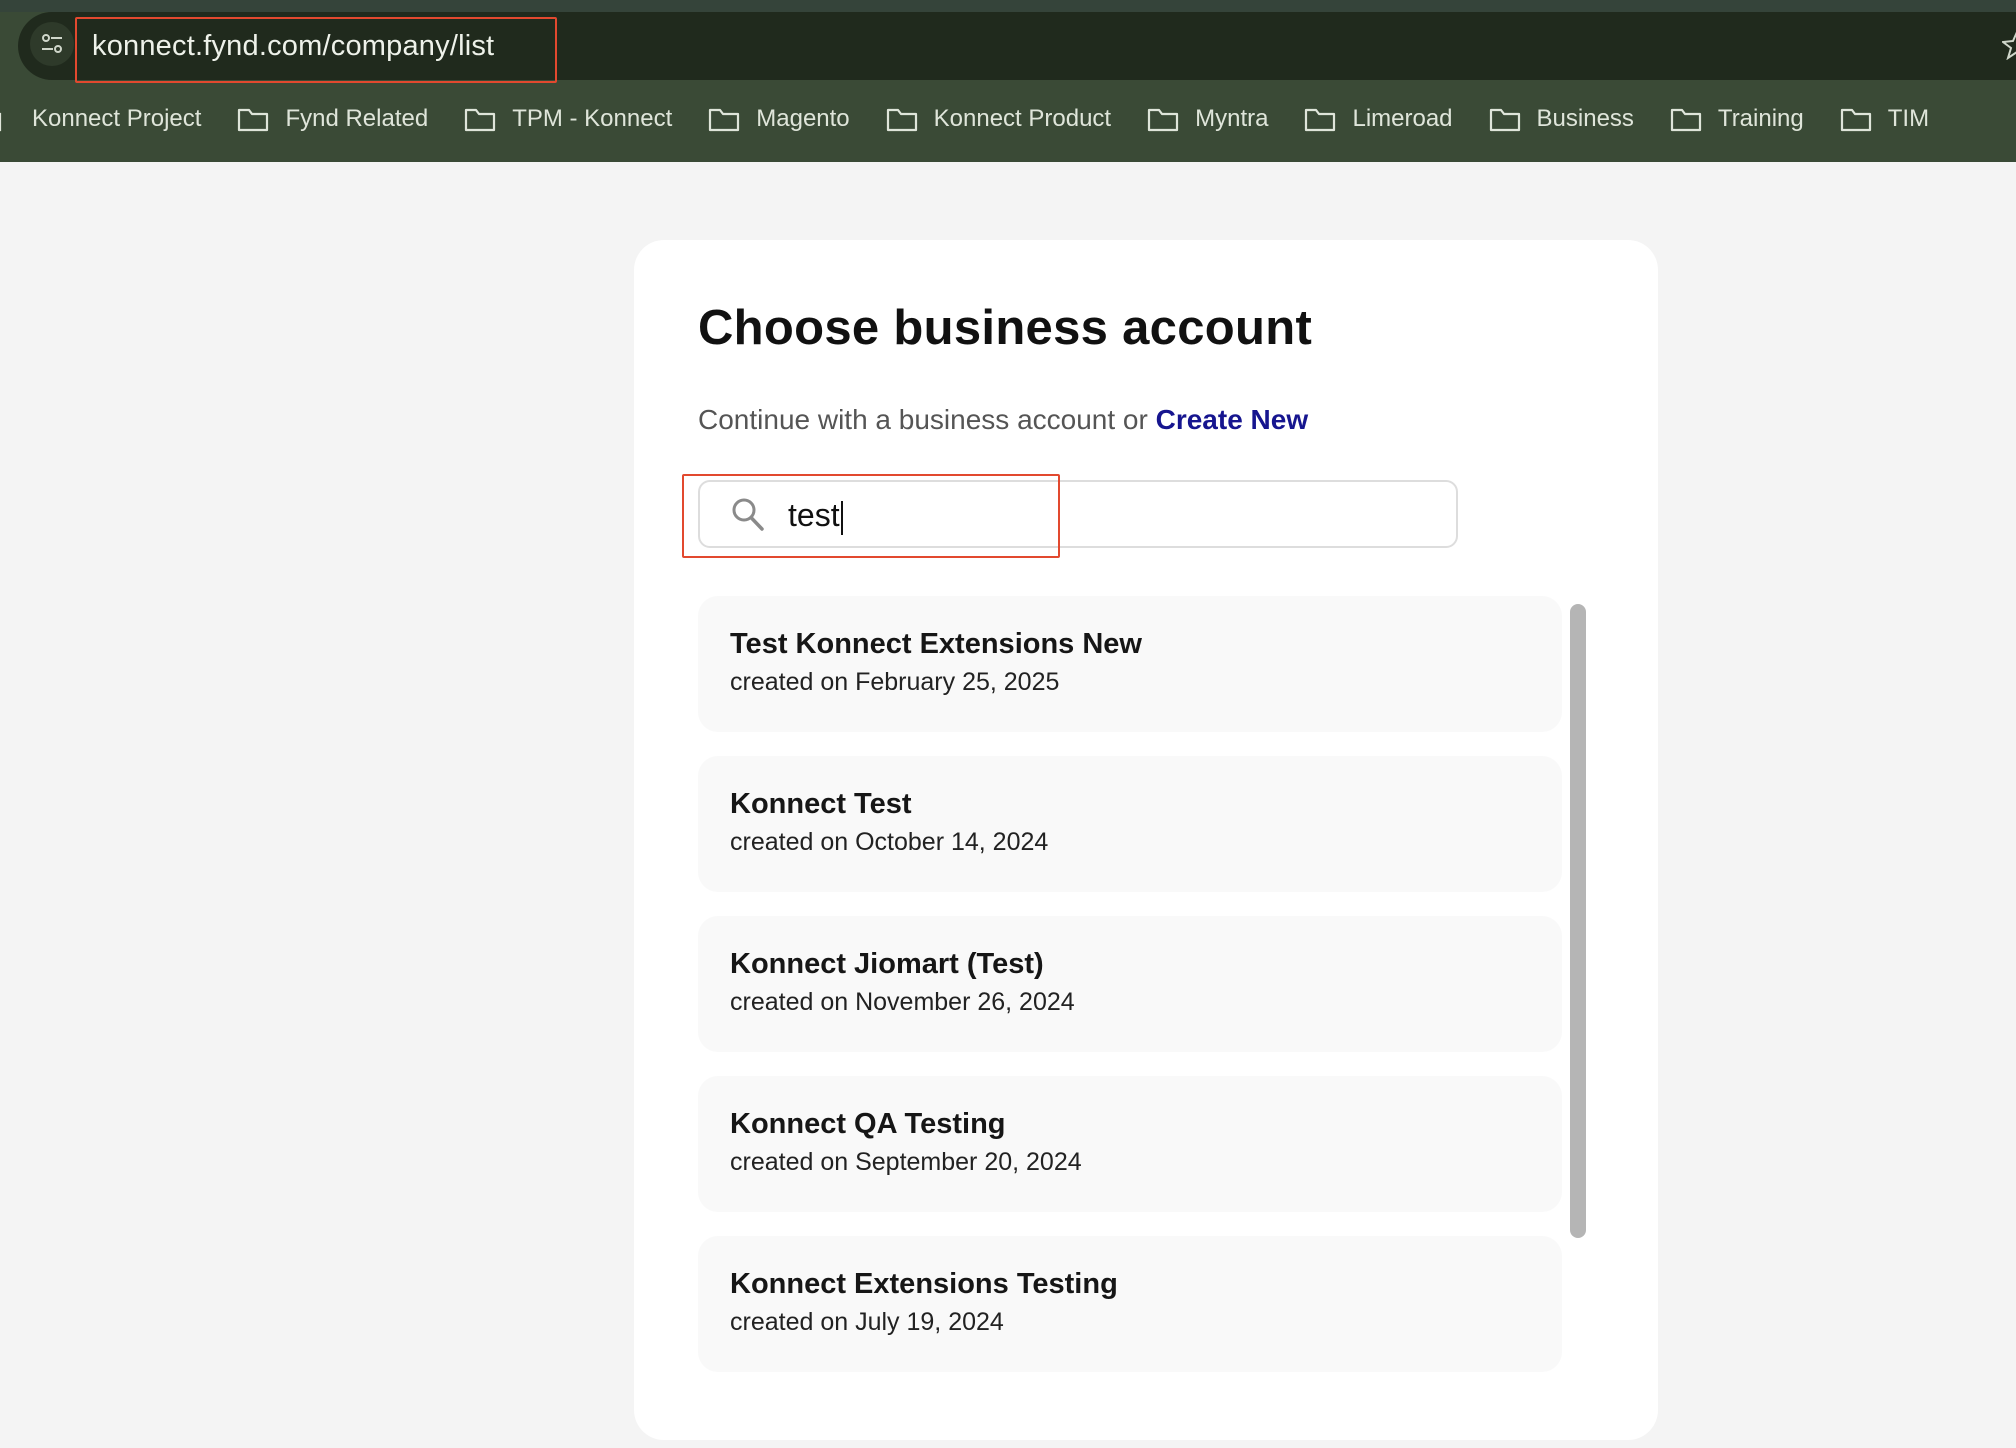  I want to click on bookmark-item: Training, so click(1737, 119).